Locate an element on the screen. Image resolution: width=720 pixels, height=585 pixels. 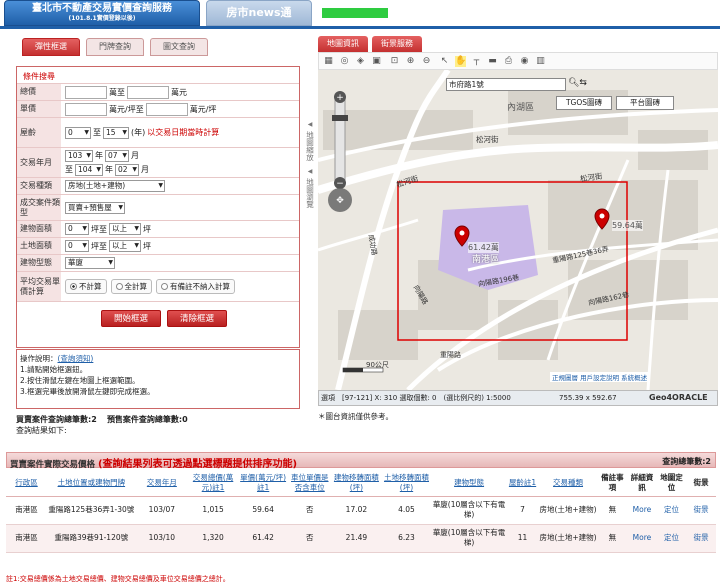
side-arrow2-icon: ◀ is located at coordinates (310, 171).